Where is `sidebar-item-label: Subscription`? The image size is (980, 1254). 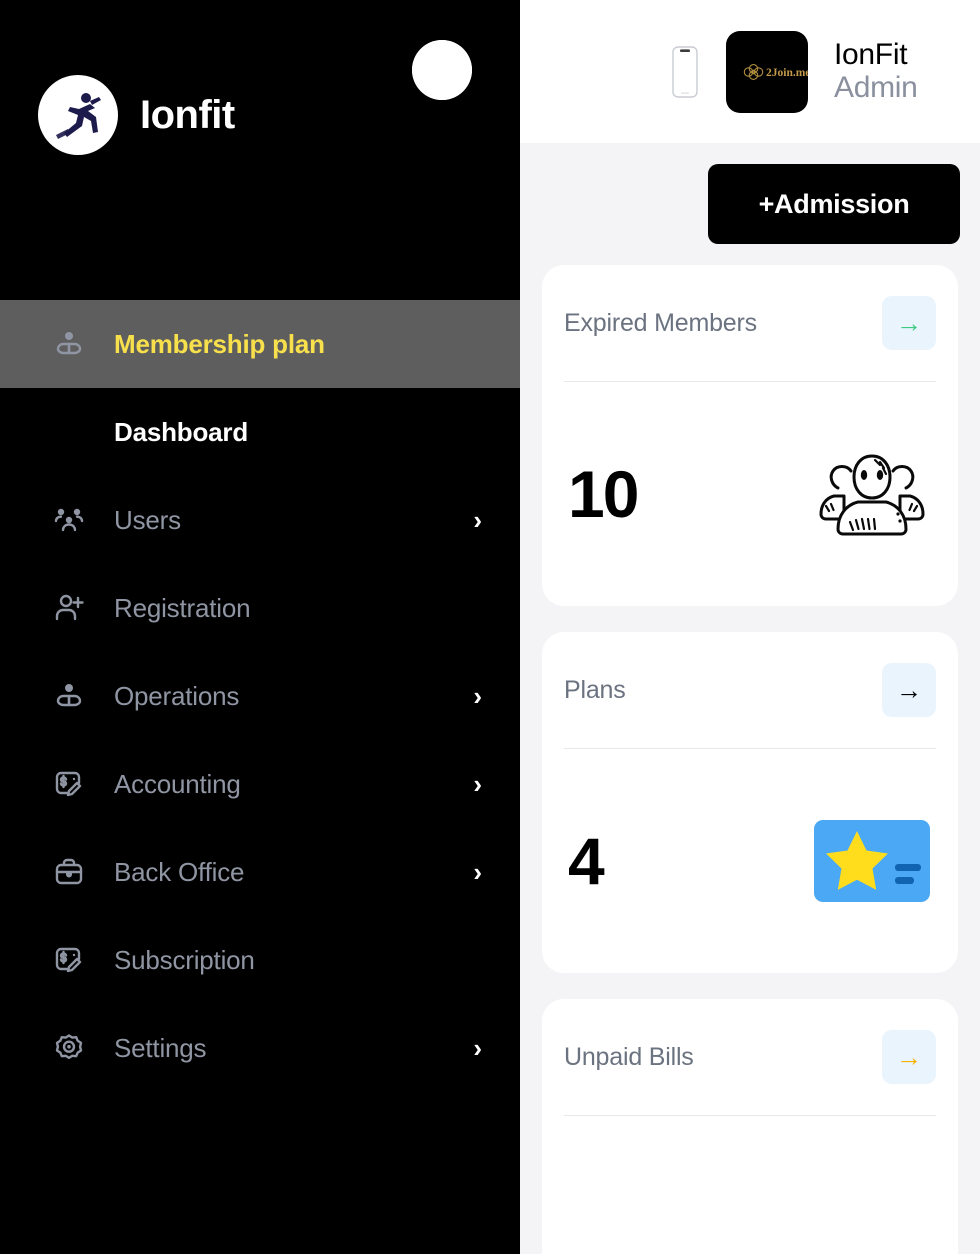
sidebar-item-label: Subscription is located at coordinates (184, 959).